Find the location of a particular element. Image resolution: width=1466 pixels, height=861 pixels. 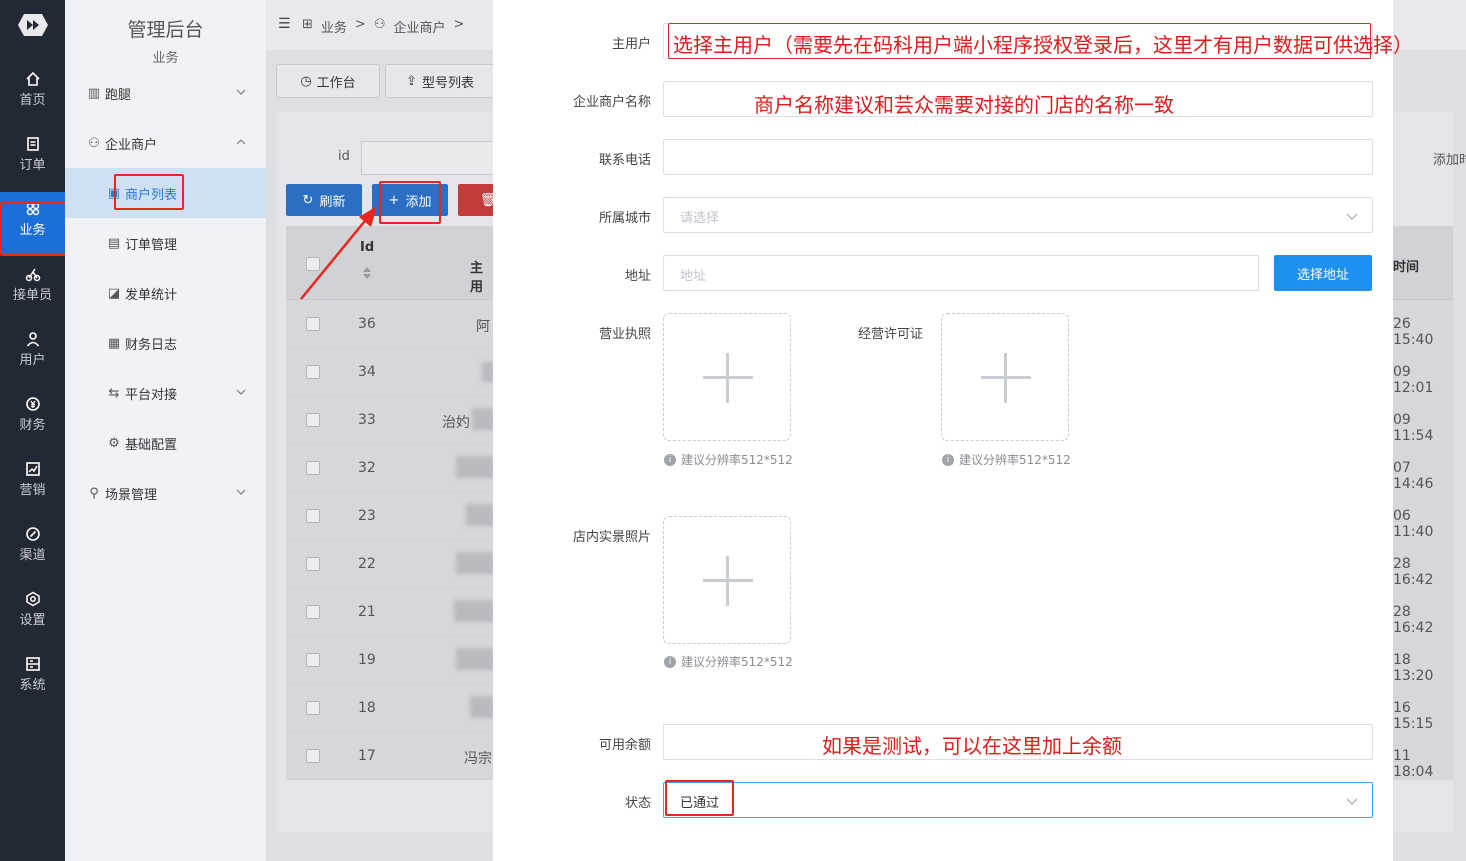

delete-button: 🗑 is located at coordinates (475, 200).